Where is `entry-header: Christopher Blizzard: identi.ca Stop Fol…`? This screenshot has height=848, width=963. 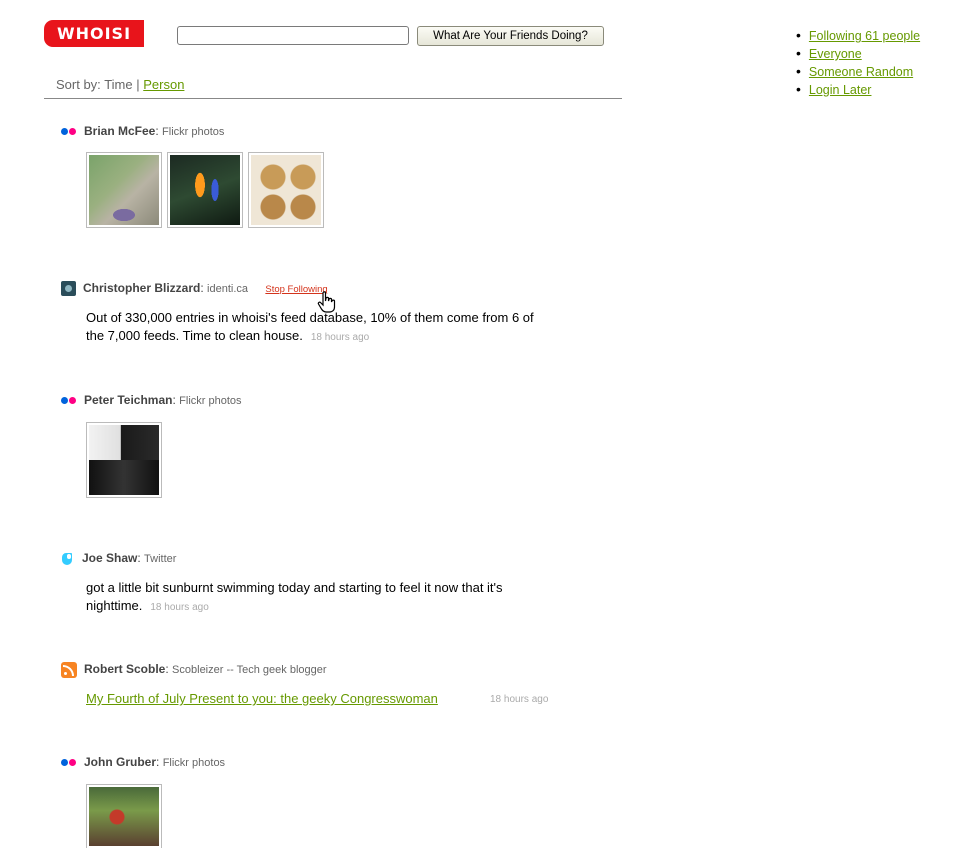
entry-header: Christopher Blizzard: identi.ca Stop Fol… is located at coordinates (194, 289).